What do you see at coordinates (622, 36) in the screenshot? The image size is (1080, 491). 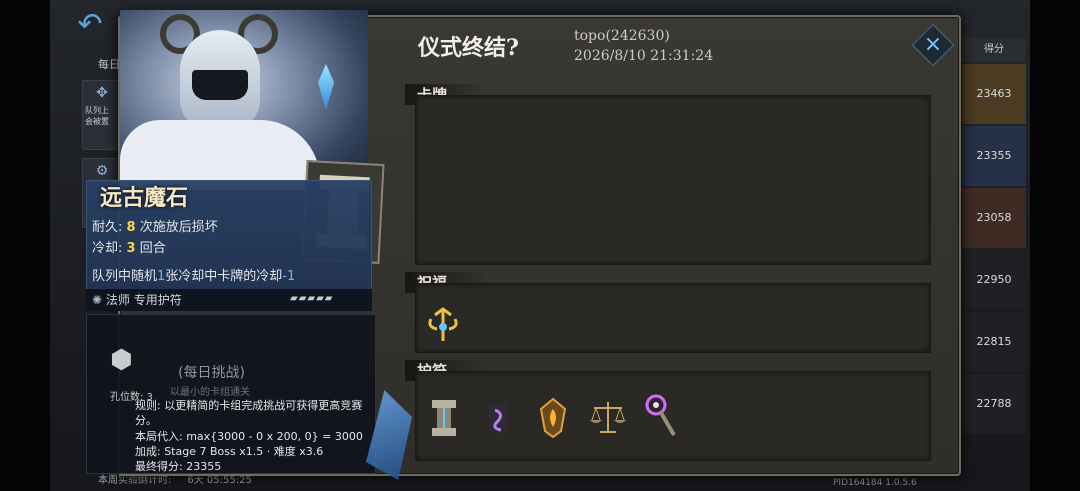 I see `player-name: topo(242630)` at bounding box center [622, 36].